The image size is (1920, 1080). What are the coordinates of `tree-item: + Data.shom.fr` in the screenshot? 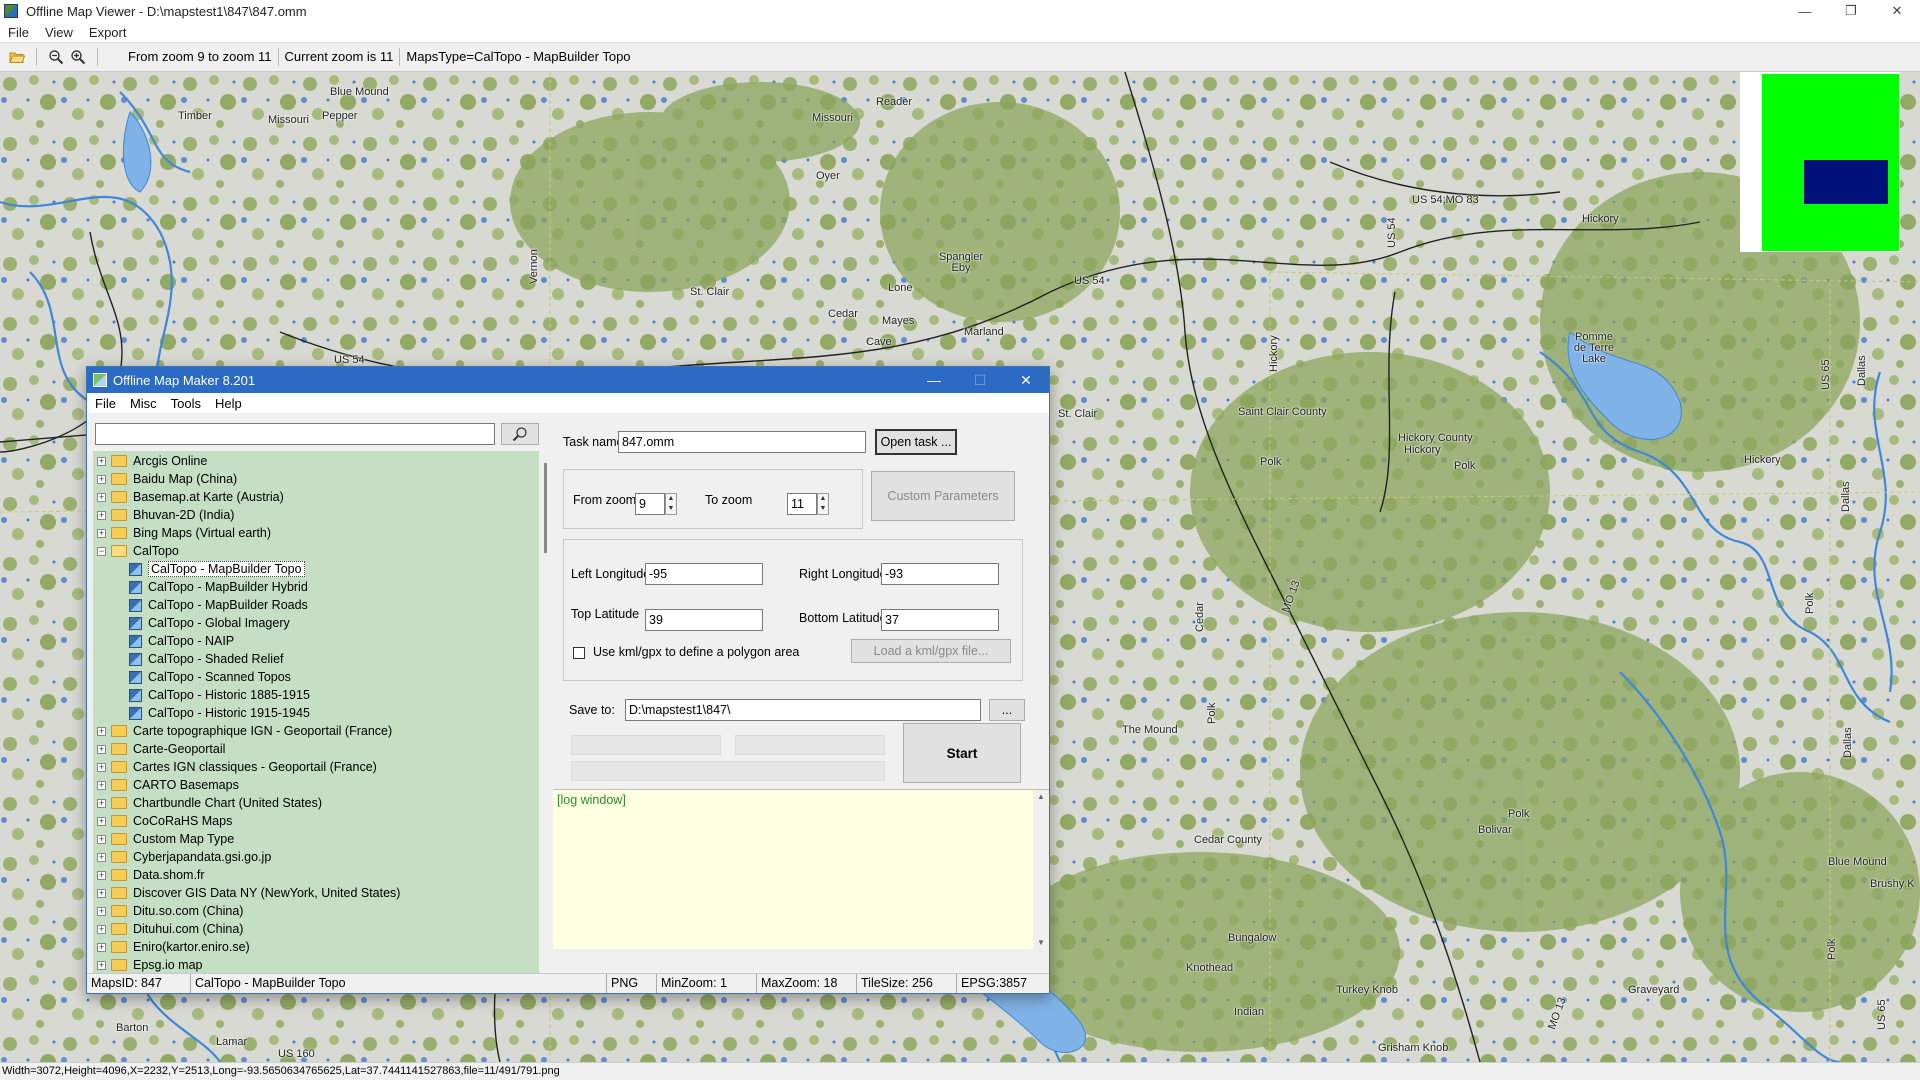 It's located at (149, 875).